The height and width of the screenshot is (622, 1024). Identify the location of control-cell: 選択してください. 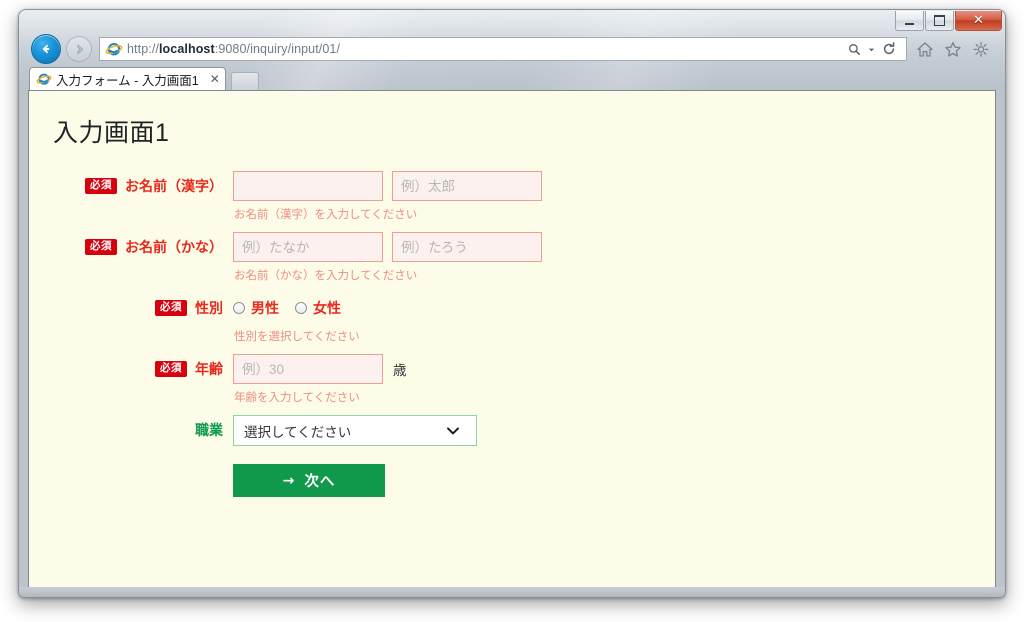
(597, 430).